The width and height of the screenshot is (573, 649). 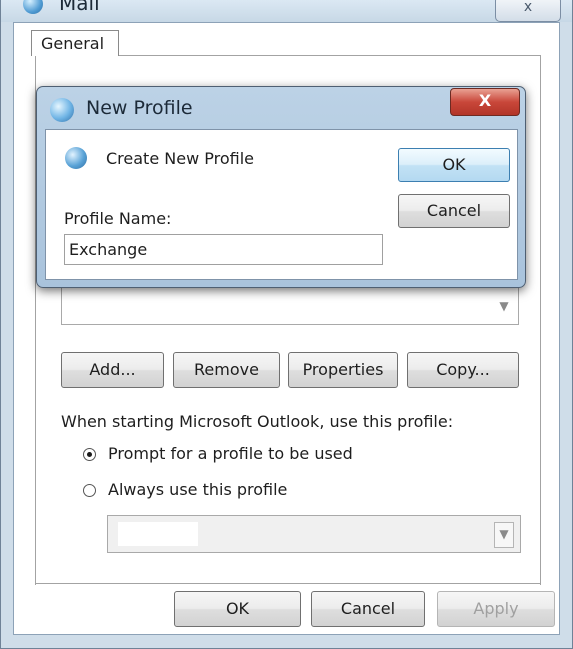 I want to click on dialog-ok-button: OK, so click(x=454, y=165).